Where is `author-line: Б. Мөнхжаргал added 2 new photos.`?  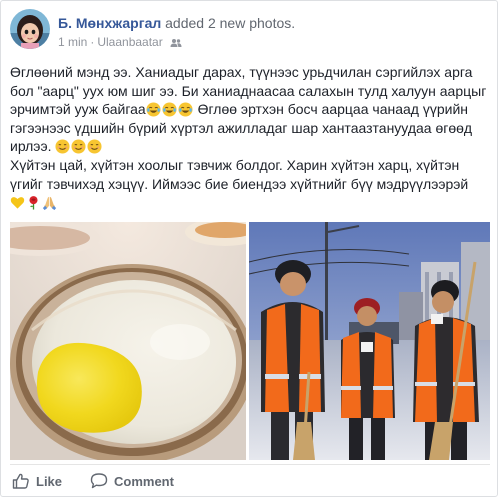 author-line: Б. Мөнхжаргал added 2 new photos. is located at coordinates (176, 23).